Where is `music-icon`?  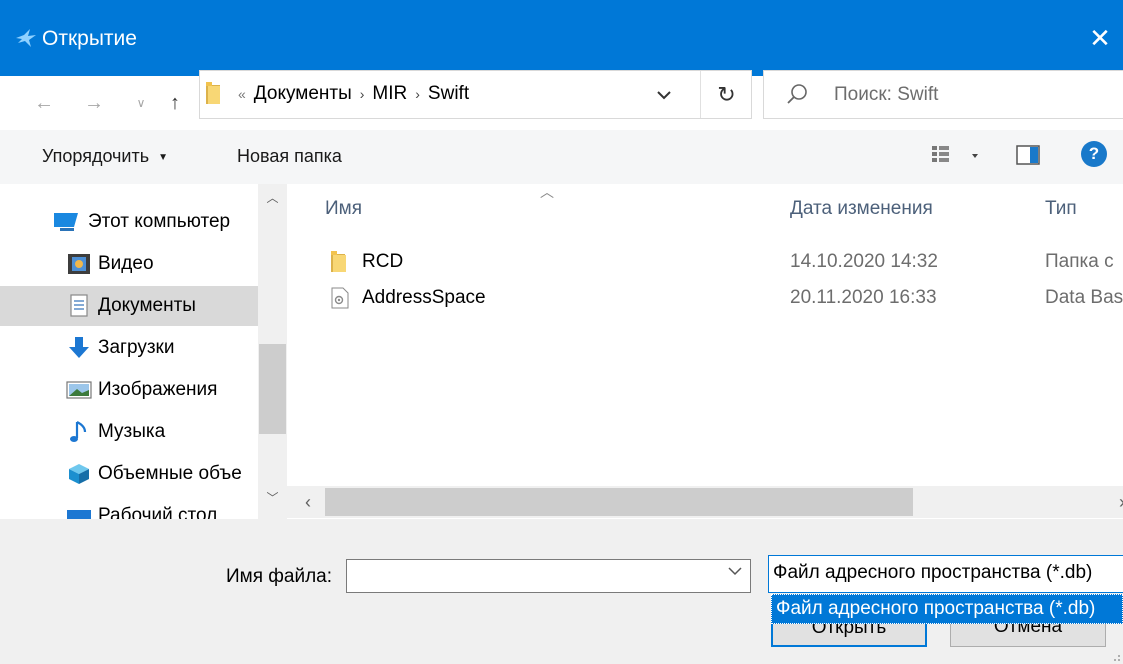 music-icon is located at coordinates (78, 431).